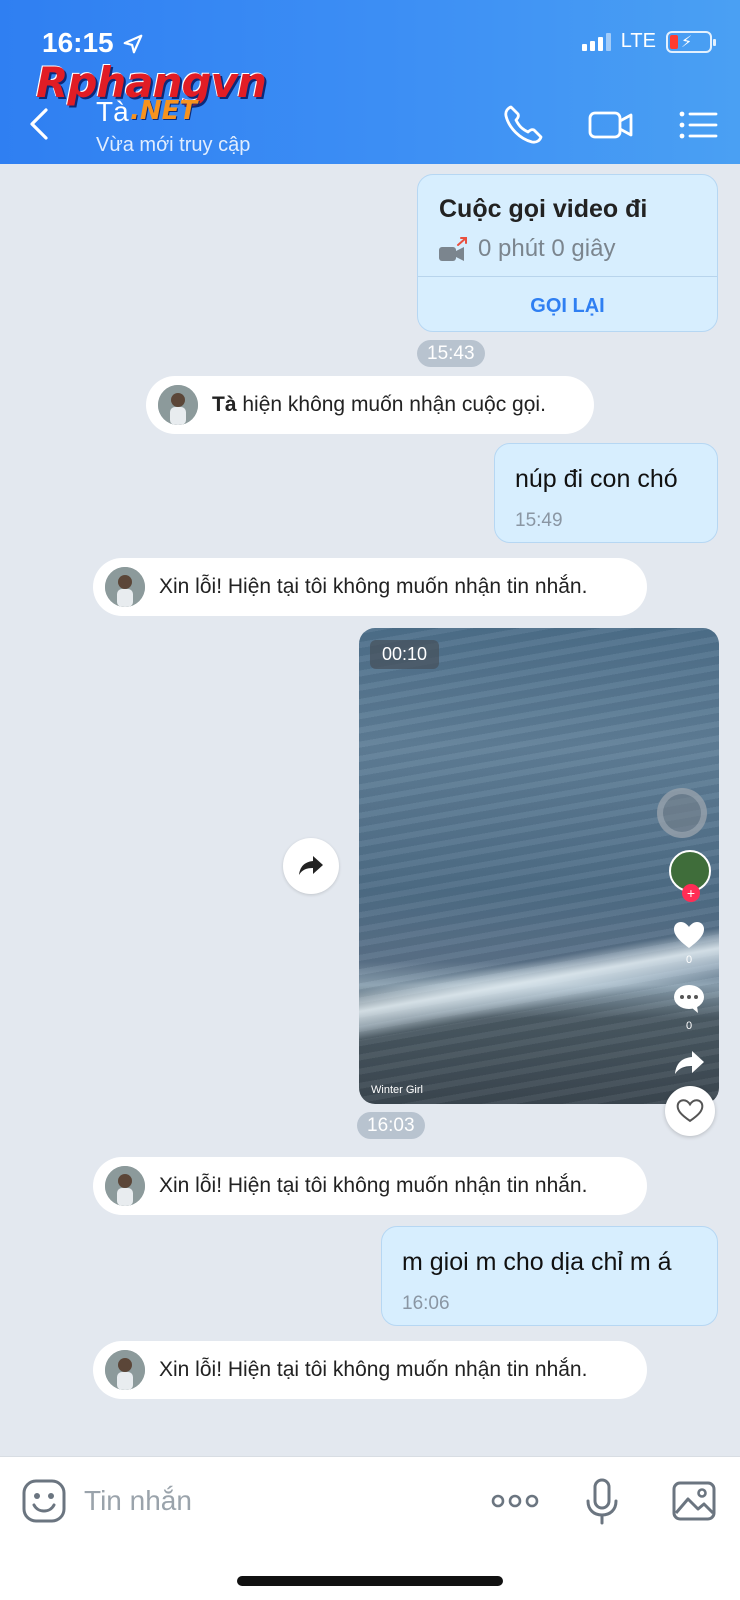 The width and height of the screenshot is (740, 1600). What do you see at coordinates (694, 1501) in the screenshot?
I see `image-icon` at bounding box center [694, 1501].